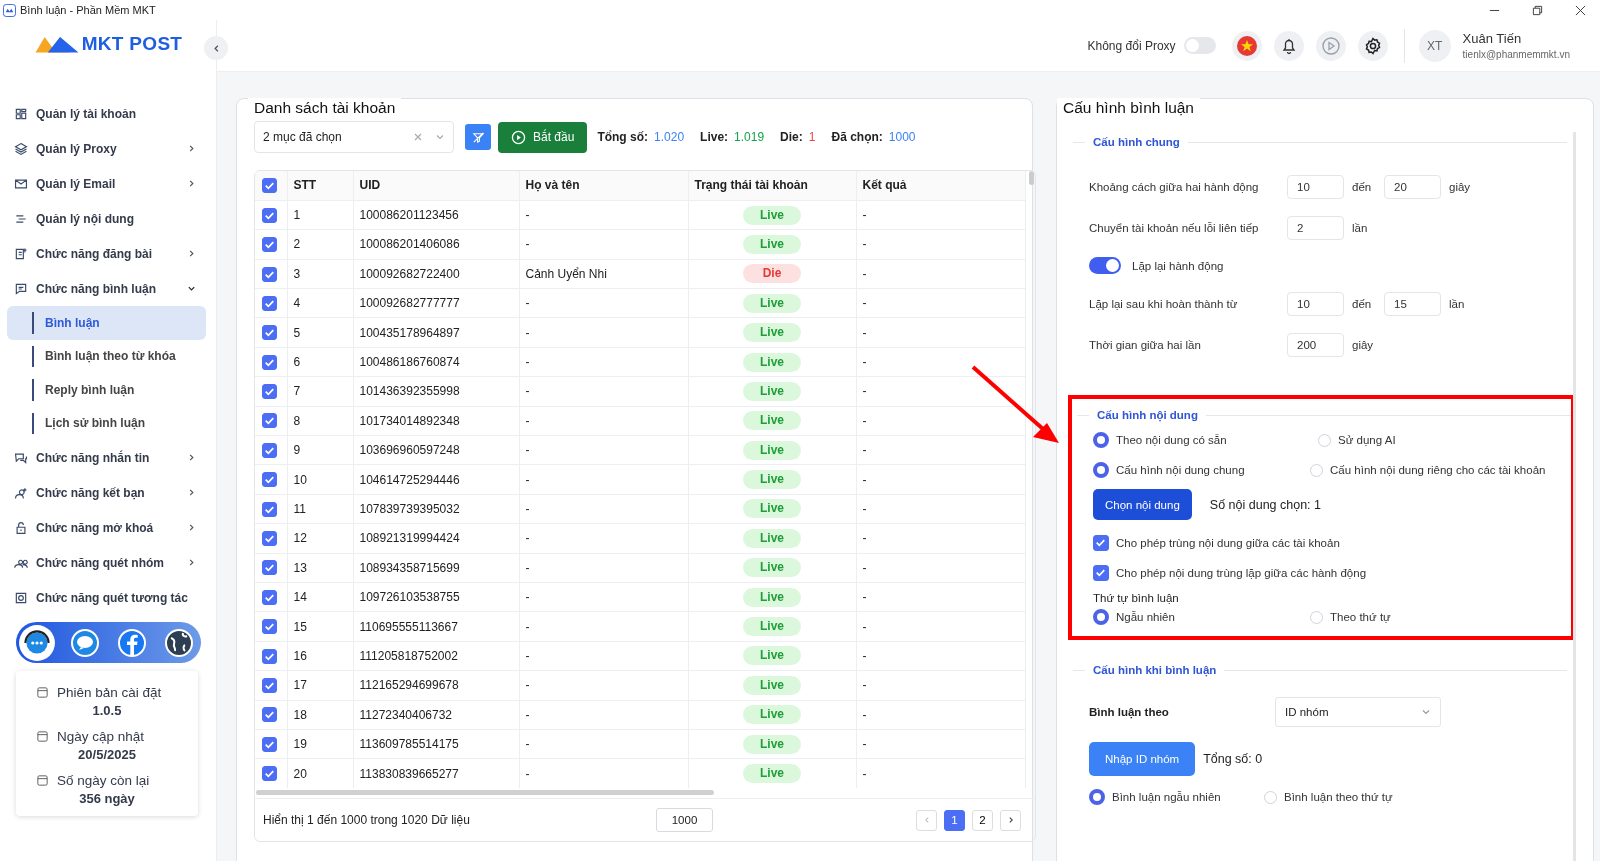  I want to click on section-title: Cấu hình nội dung, so click(1147, 415).